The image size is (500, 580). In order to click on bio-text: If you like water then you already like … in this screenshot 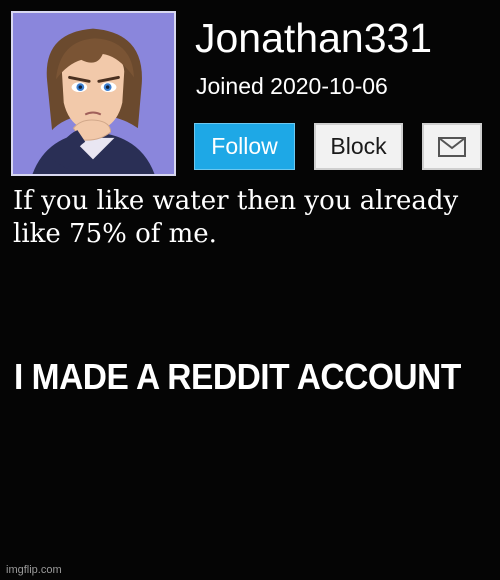, I will do `click(236, 217)`.